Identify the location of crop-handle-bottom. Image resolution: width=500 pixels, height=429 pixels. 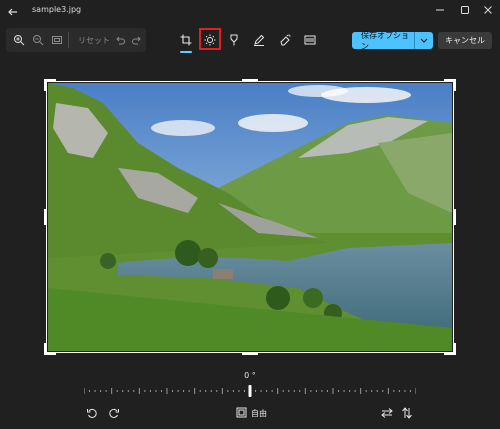
(250, 353).